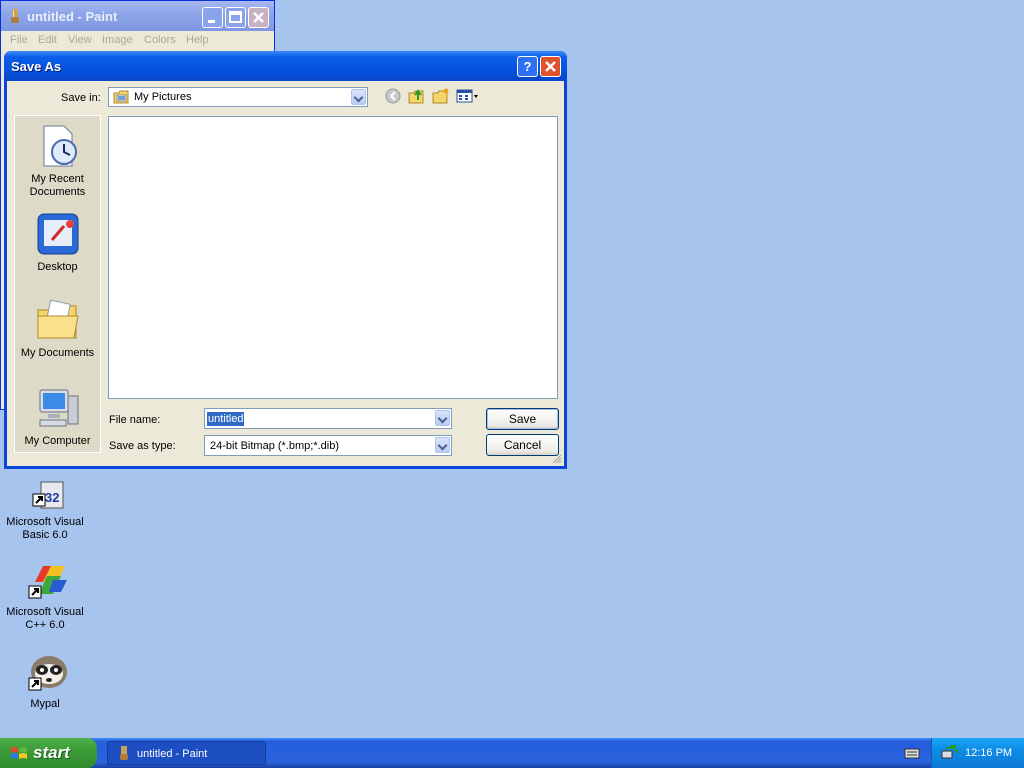 This screenshot has width=1024, height=768. I want to click on save-as-type-select: 24-bit Bitmap (*.bmp;*.dib), so click(328, 445).